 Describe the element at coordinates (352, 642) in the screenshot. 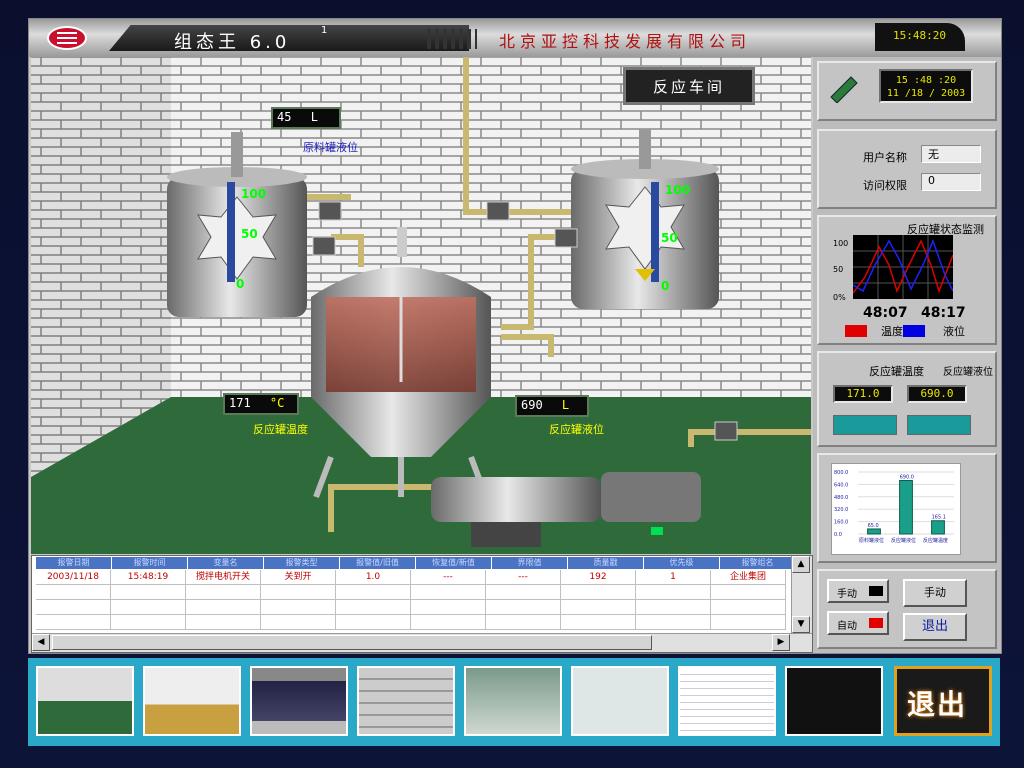

I see `horizontal-scroll-thumb` at that location.